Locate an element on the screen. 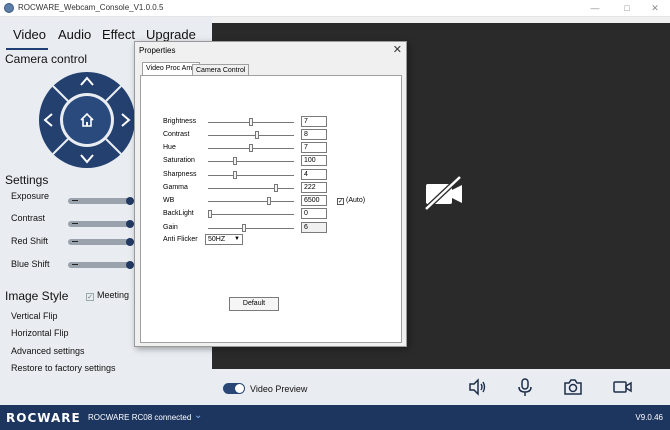  record-video-icon is located at coordinates (622, 387).